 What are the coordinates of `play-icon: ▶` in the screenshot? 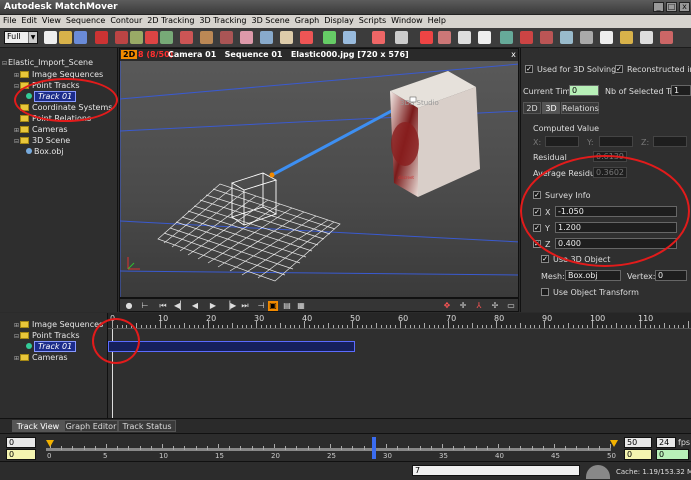 It's located at (213, 306).